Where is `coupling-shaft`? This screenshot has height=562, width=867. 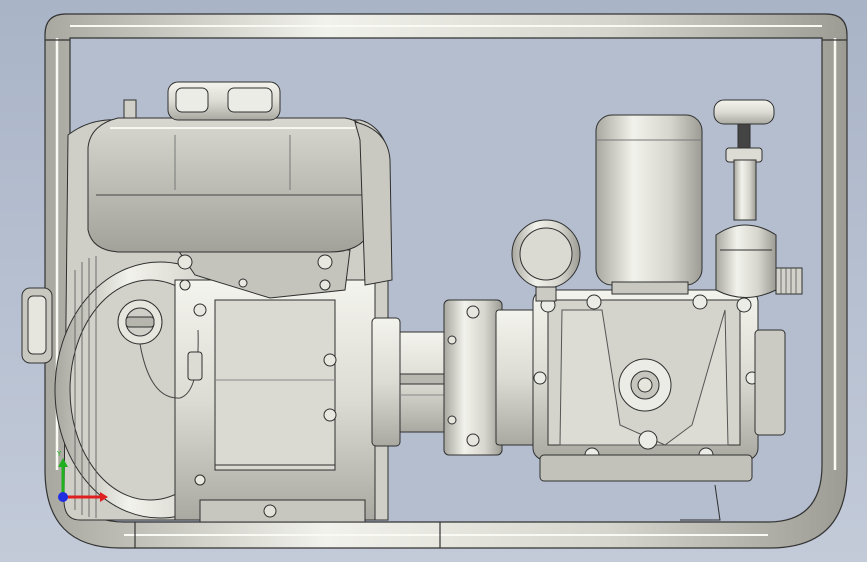 coupling-shaft is located at coordinates (410, 382).